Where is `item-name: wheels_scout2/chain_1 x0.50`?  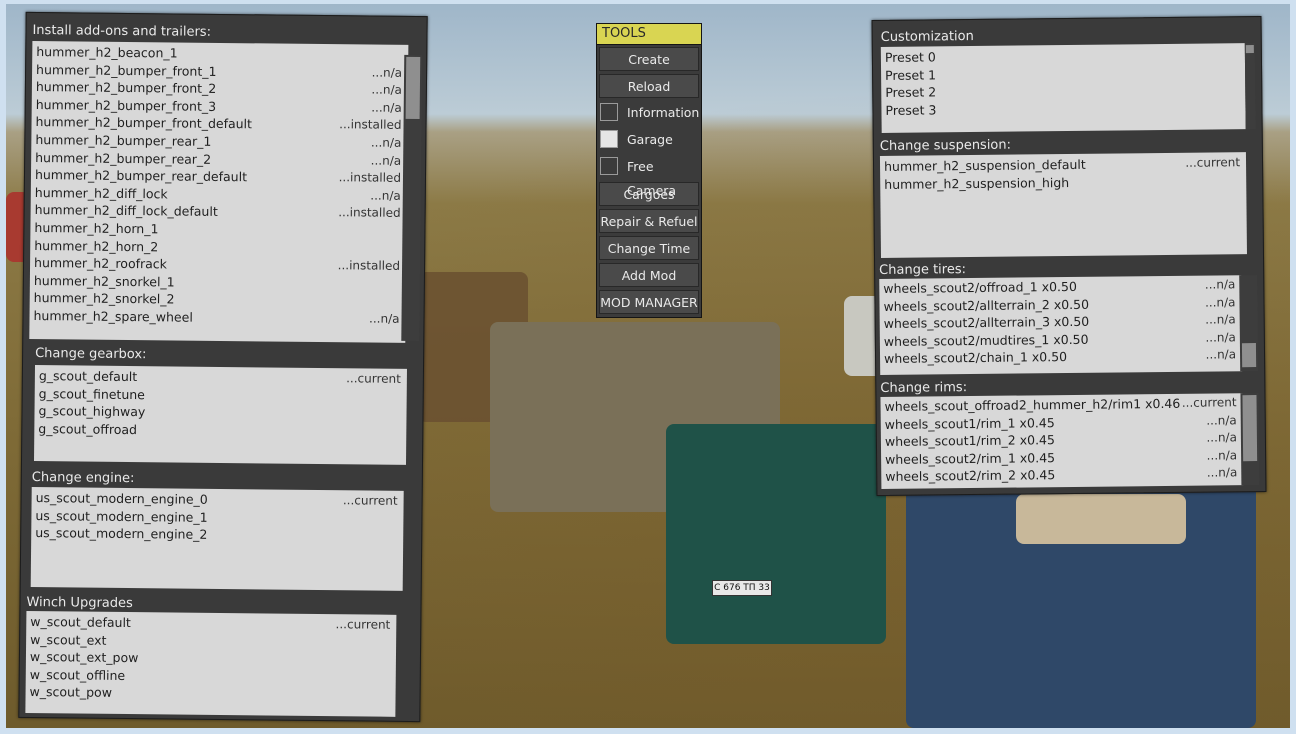 item-name: wheels_scout2/chain_1 x0.50 is located at coordinates (975, 358).